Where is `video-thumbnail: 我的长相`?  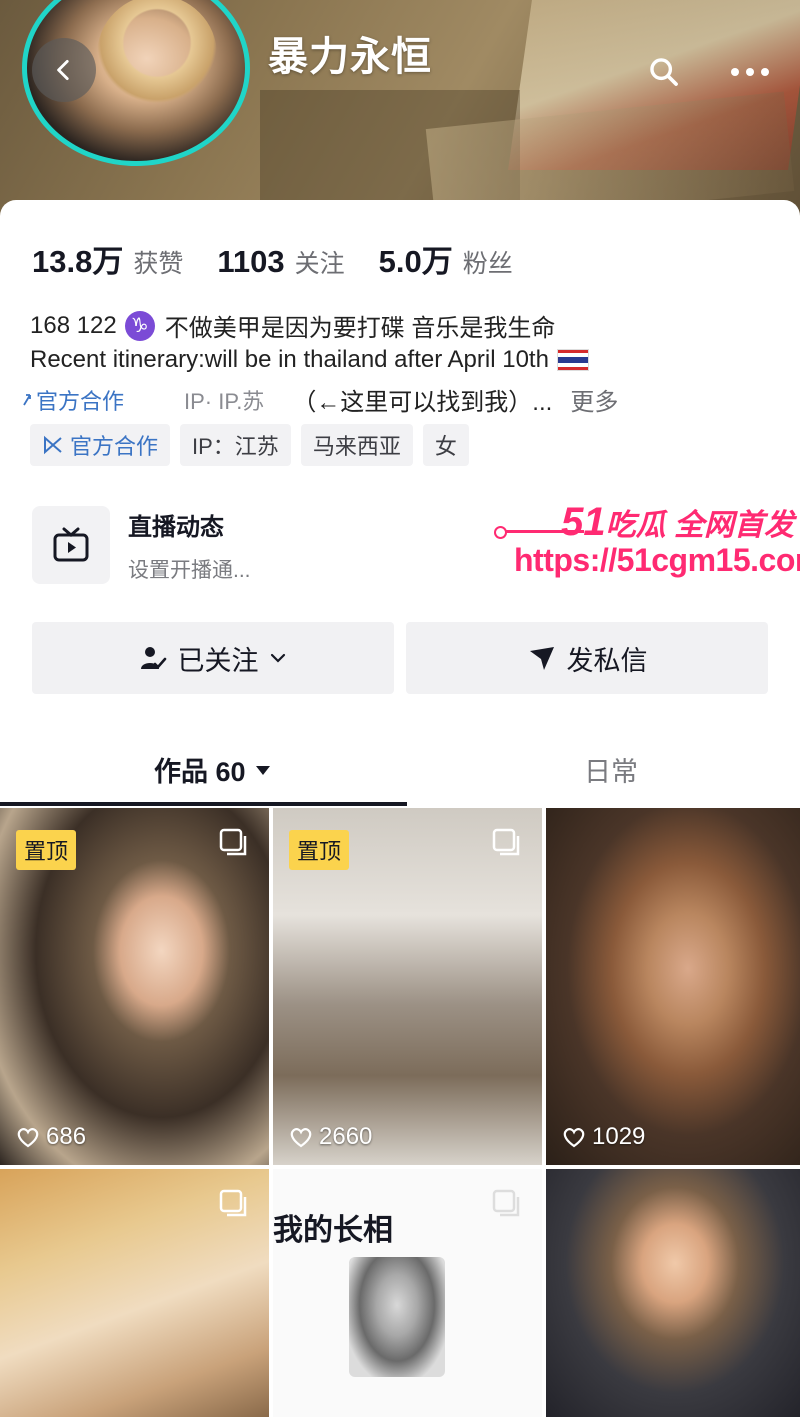 video-thumbnail: 我的长相 is located at coordinates (407, 1293).